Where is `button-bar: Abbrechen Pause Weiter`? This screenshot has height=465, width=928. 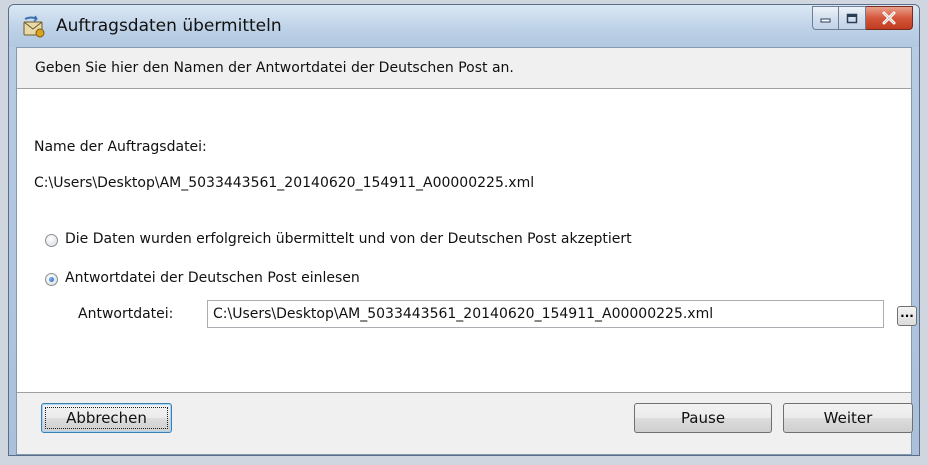 button-bar: Abbrechen Pause Weiter is located at coordinates (465, 423).